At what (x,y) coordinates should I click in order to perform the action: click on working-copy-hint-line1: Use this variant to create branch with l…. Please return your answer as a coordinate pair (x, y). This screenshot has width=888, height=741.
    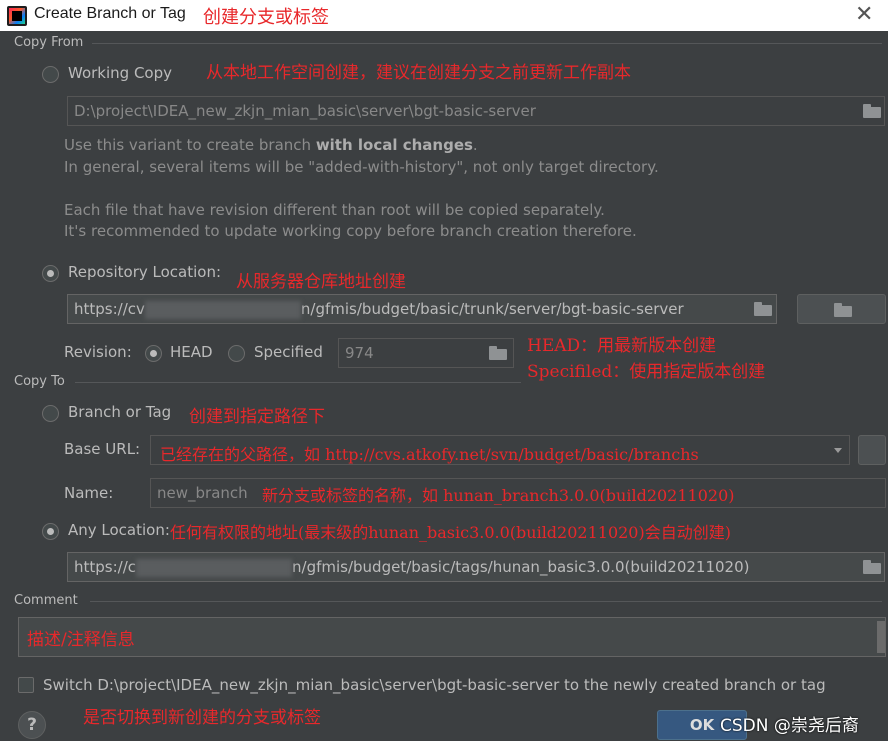
    Looking at the image, I should click on (271, 145).